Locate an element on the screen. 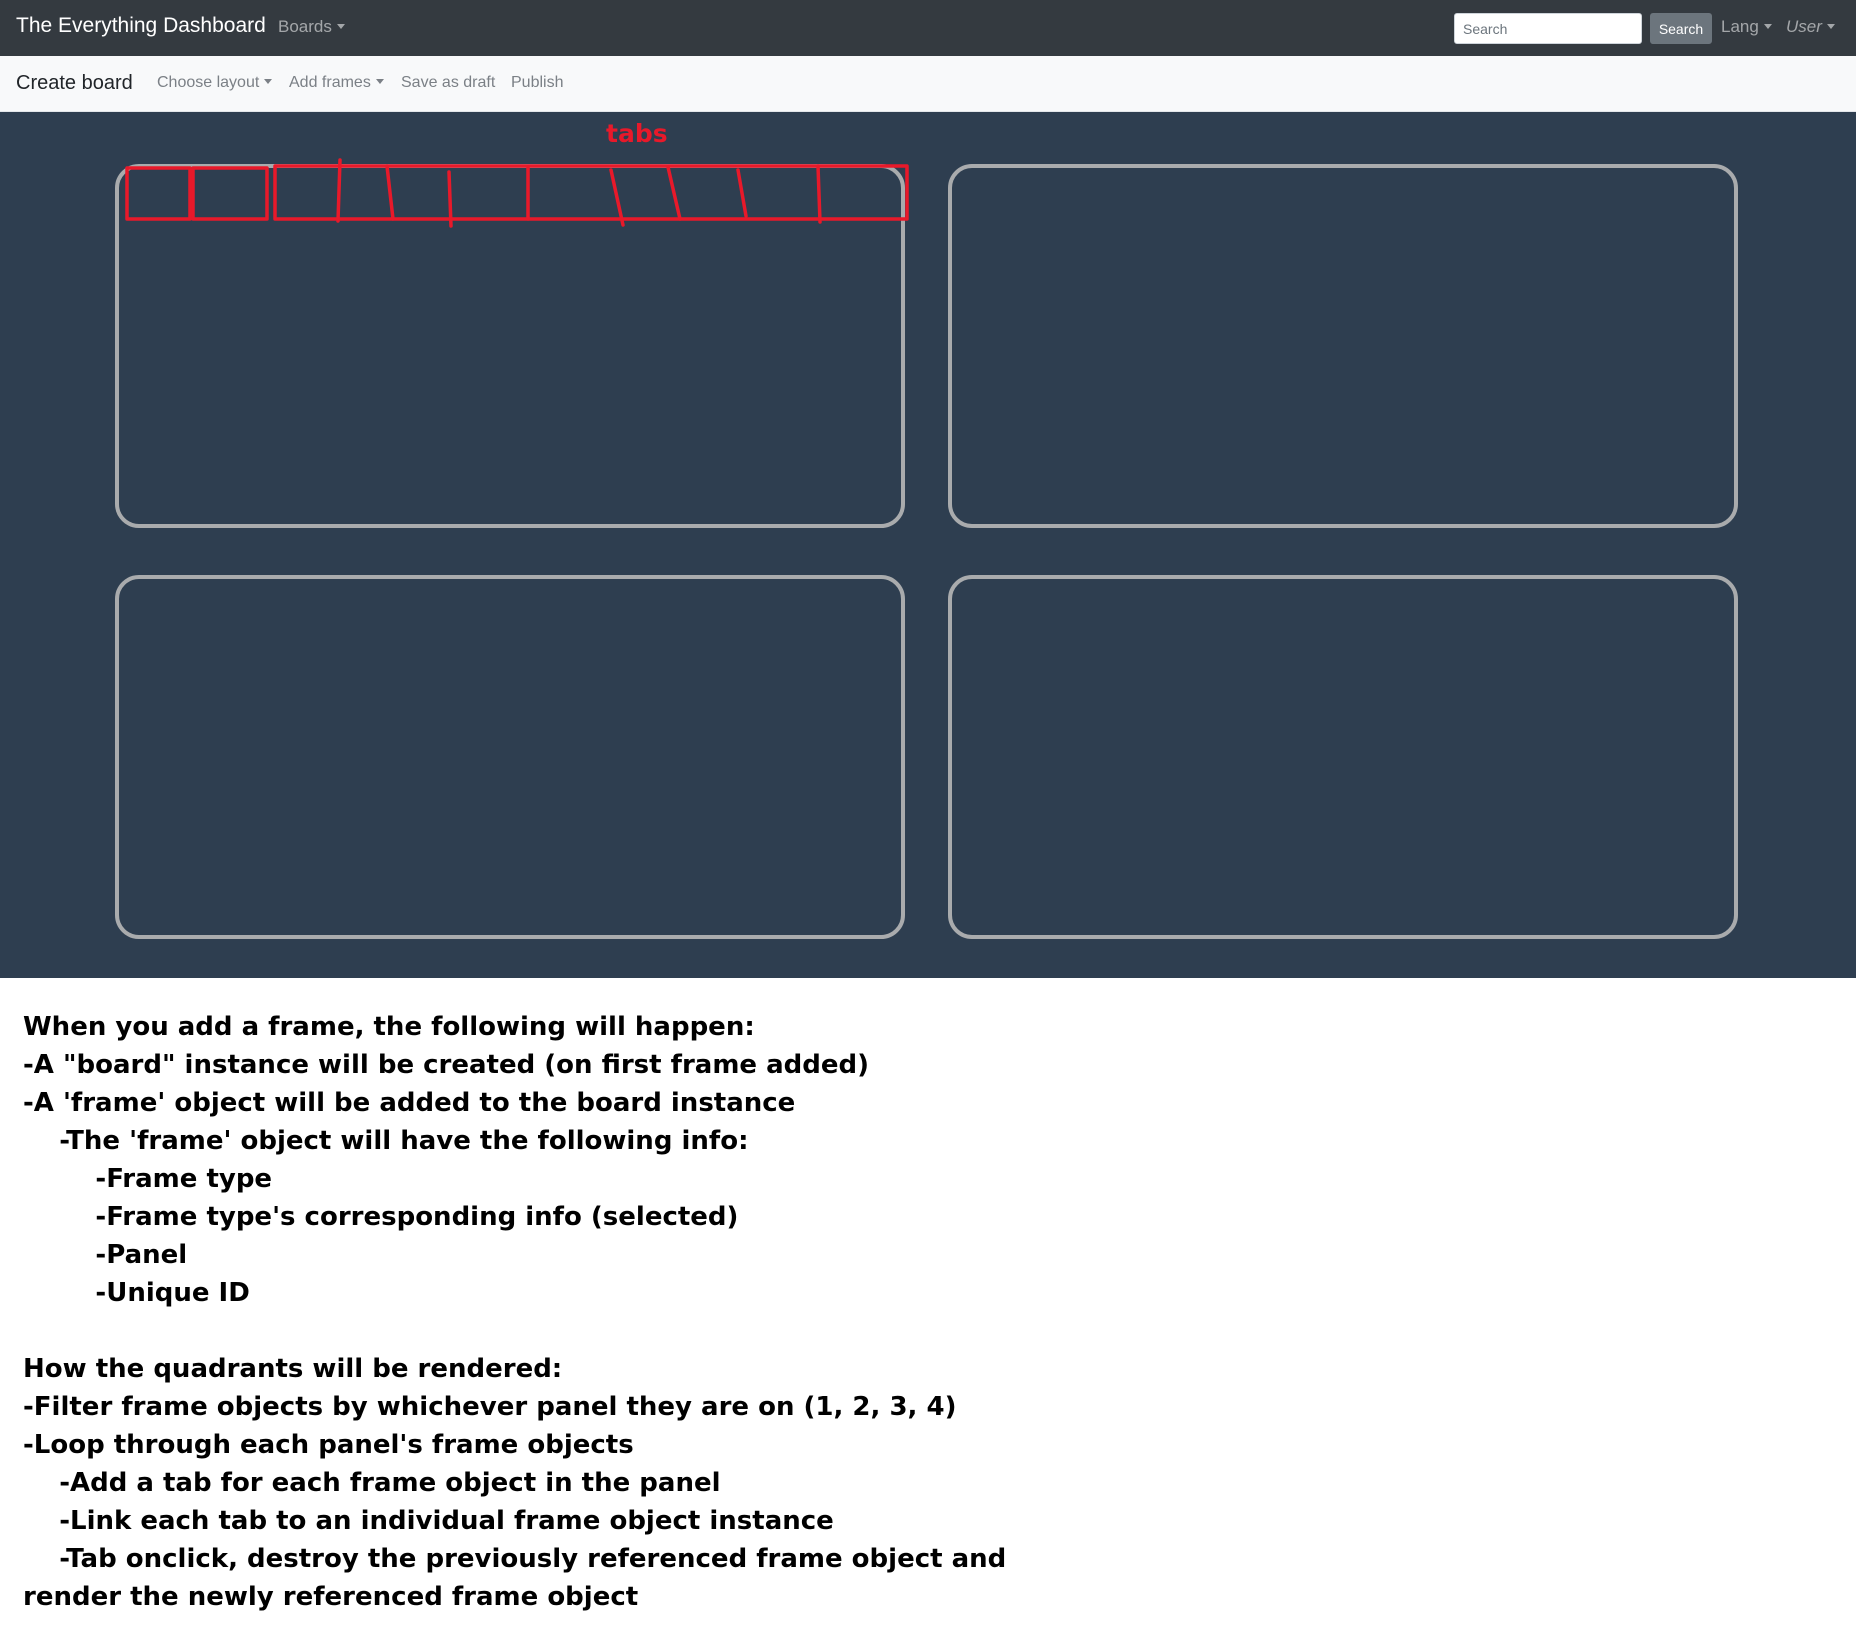  choose-layout-dropdown: Choose layout is located at coordinates (215, 83).